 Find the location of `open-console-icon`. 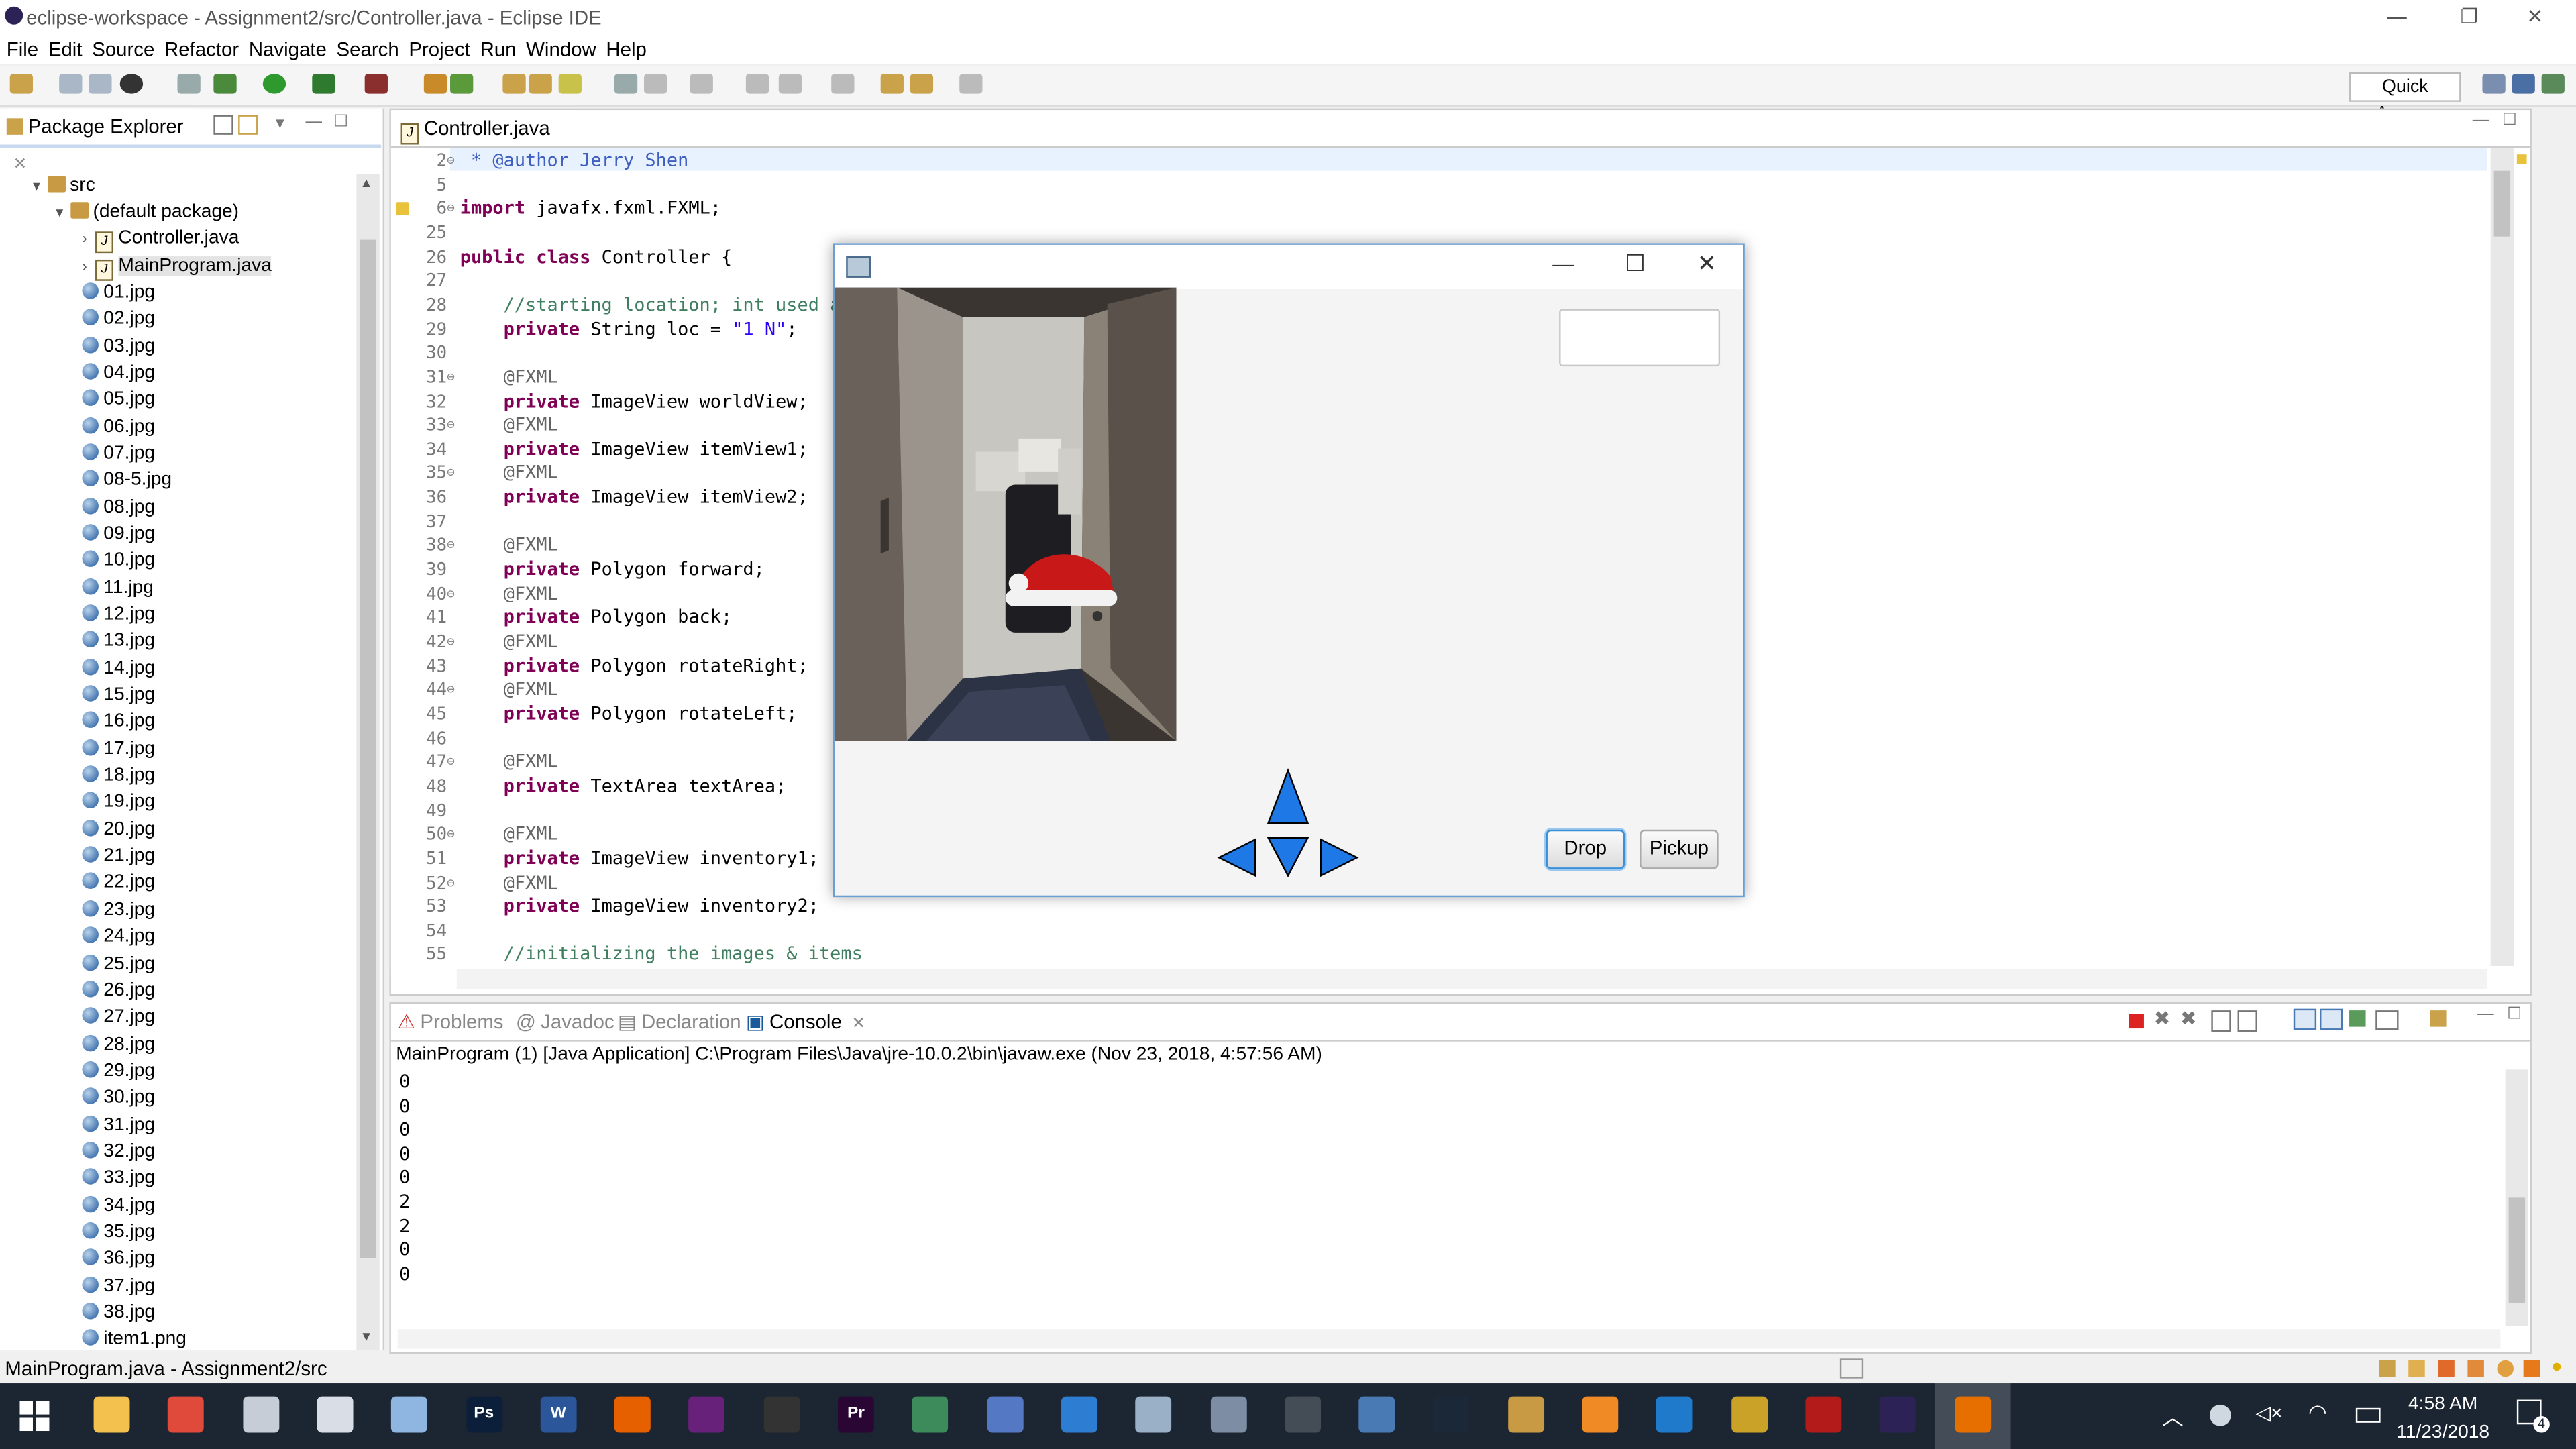

open-console-icon is located at coordinates (2438, 1018).